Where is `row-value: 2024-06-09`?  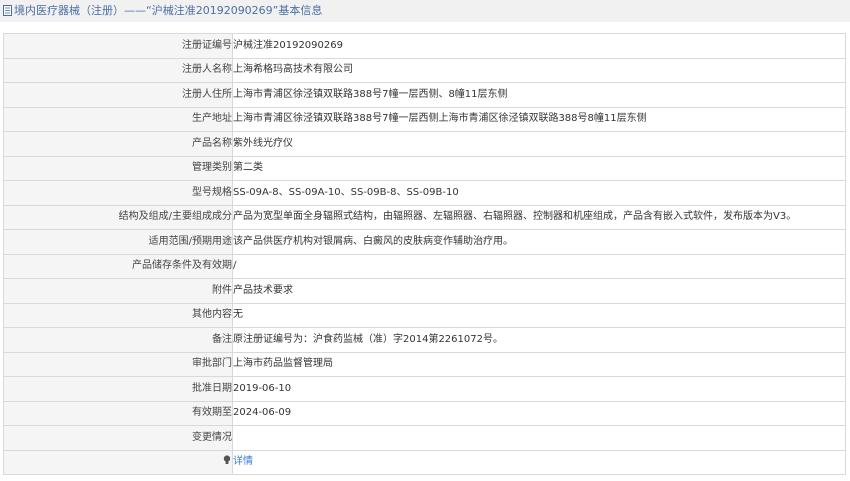
row-value: 2024-06-09 is located at coordinates (539, 413).